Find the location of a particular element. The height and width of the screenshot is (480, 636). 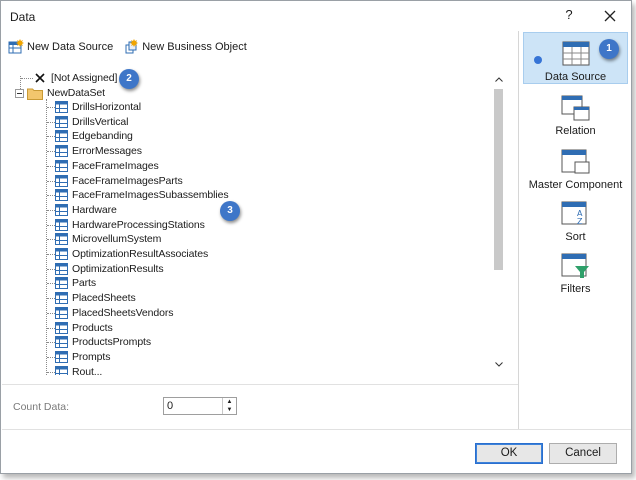

tree-item-label: Prompts is located at coordinates (91, 357).